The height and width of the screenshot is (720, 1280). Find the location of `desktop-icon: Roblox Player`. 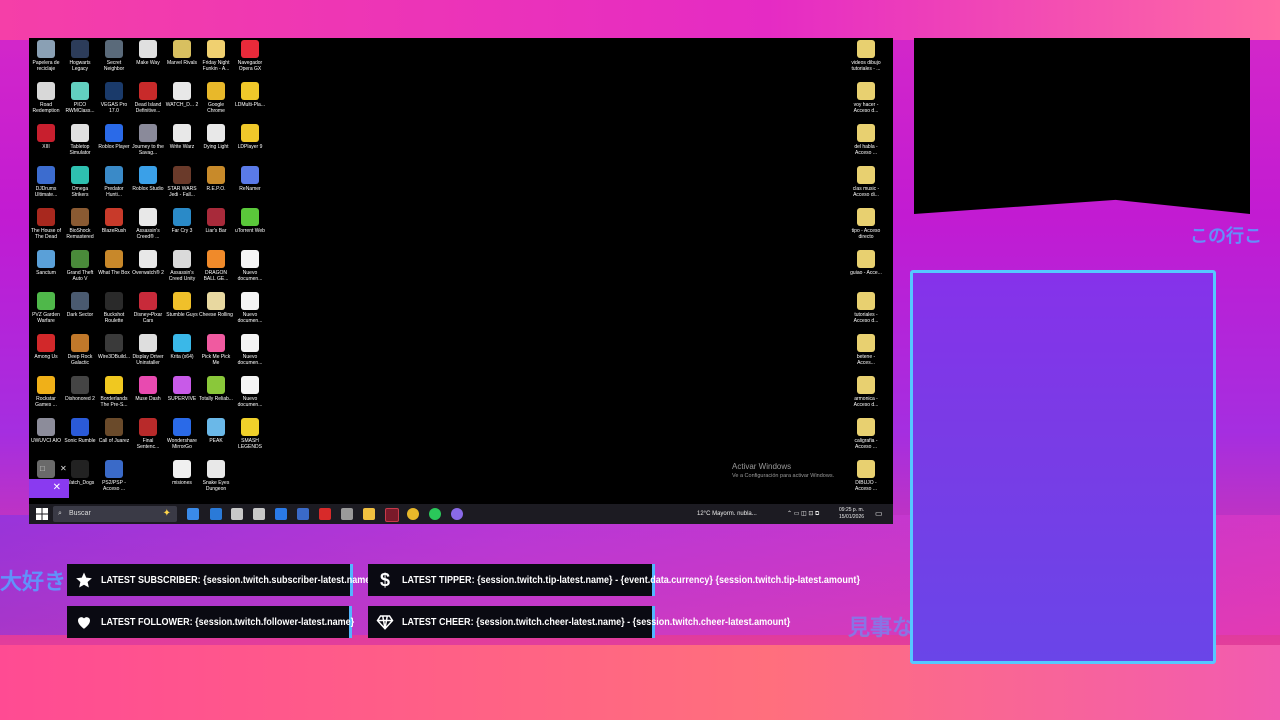

desktop-icon: Roblox Player is located at coordinates (114, 137).